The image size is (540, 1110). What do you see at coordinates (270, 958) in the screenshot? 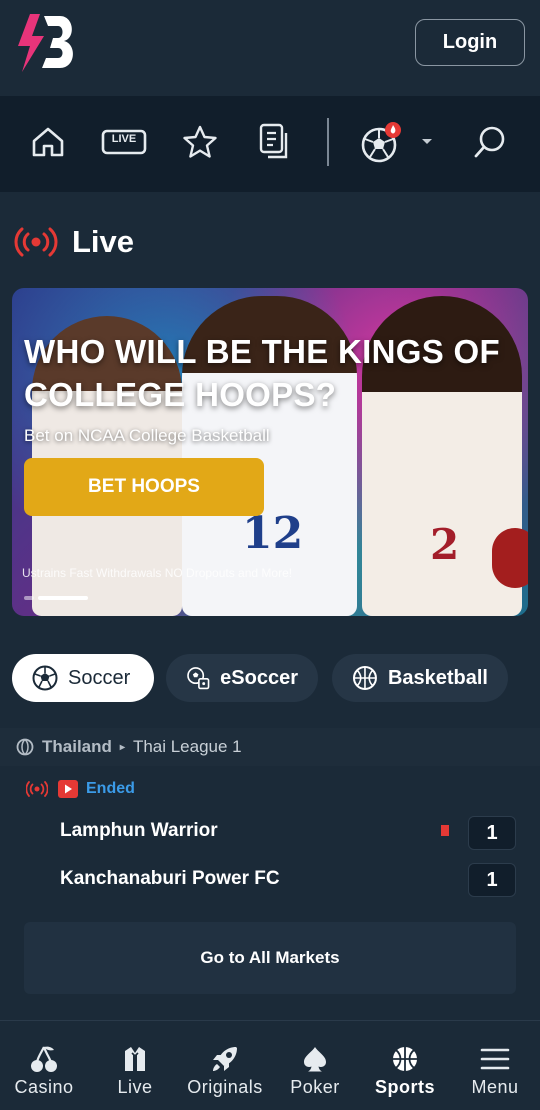
I see `all-markets-button: Go to All Markets` at bounding box center [270, 958].